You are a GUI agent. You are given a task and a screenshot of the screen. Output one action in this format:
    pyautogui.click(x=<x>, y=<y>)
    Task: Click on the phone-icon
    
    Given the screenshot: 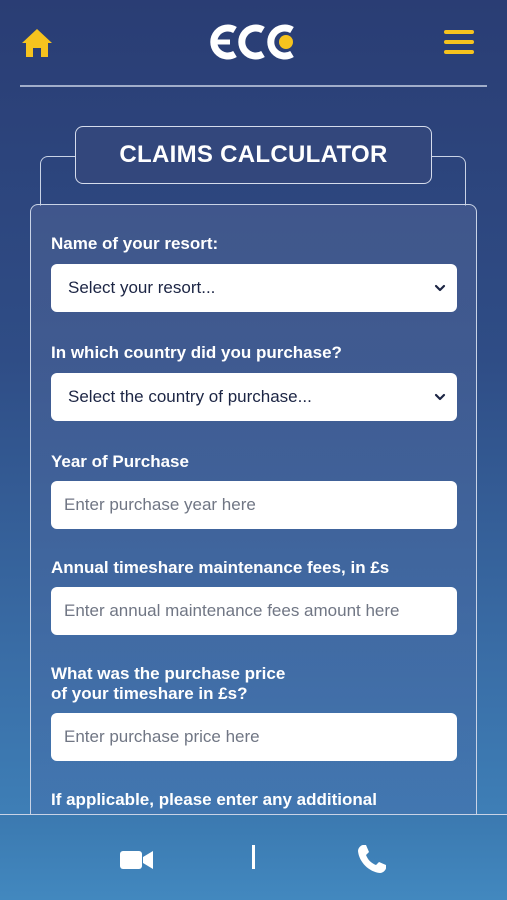 What is the action you would take?
    pyautogui.click(x=372, y=859)
    